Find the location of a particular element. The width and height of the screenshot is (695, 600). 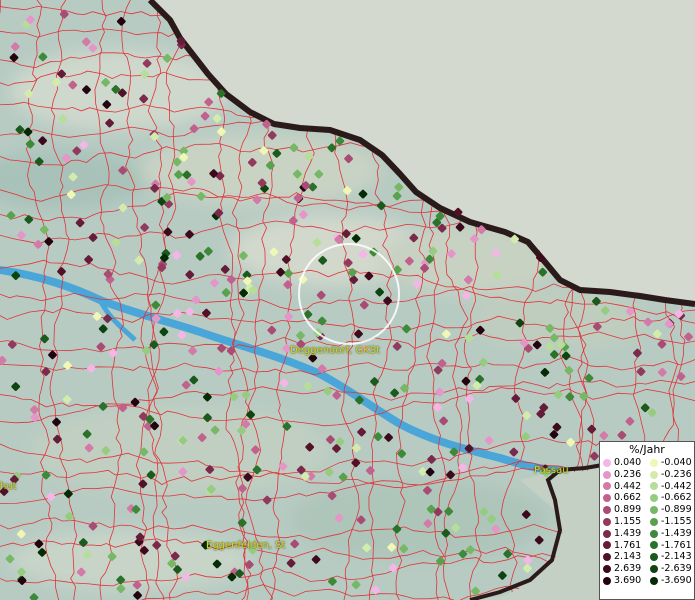

legend-value: -0.662 is located at coordinates (676, 498).